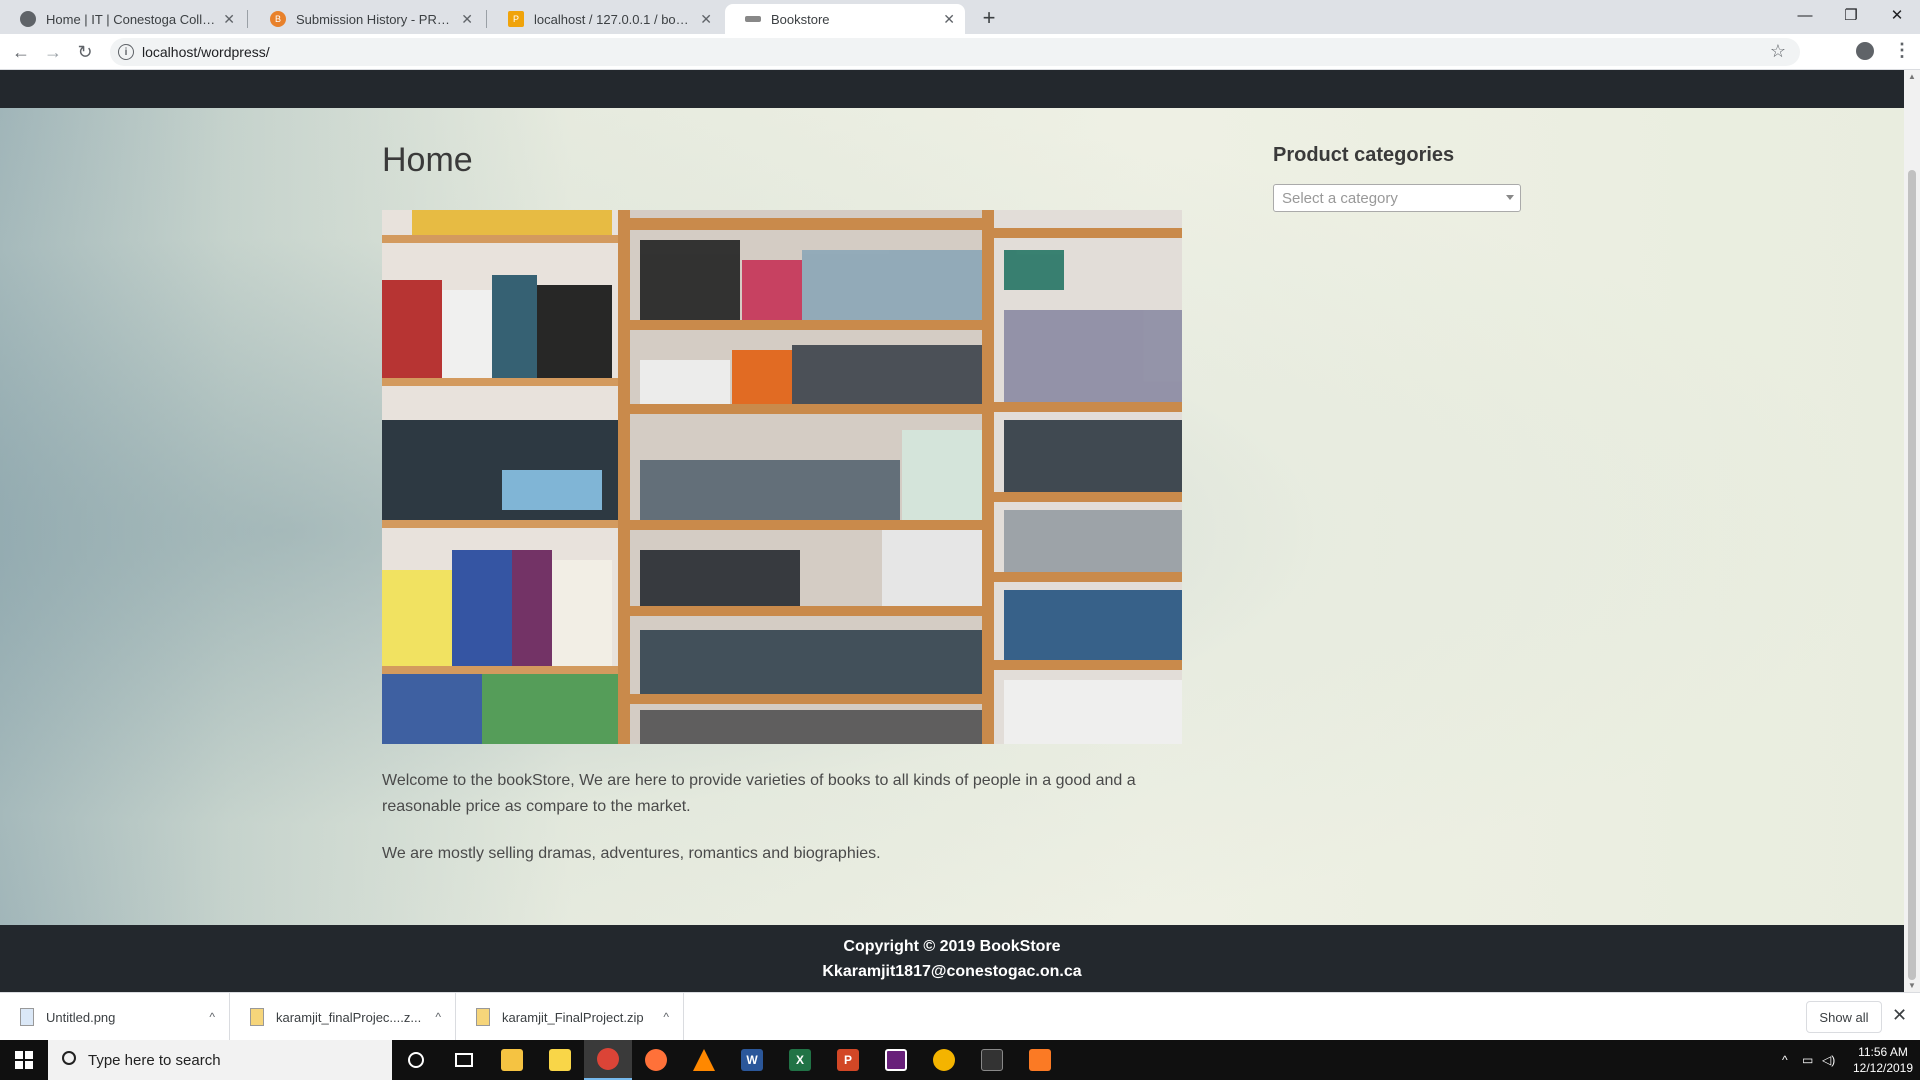 Image resolution: width=1920 pixels, height=1080 pixels. Describe the element at coordinates (85, 52) in the screenshot. I see `reload-icon: ↻` at that location.